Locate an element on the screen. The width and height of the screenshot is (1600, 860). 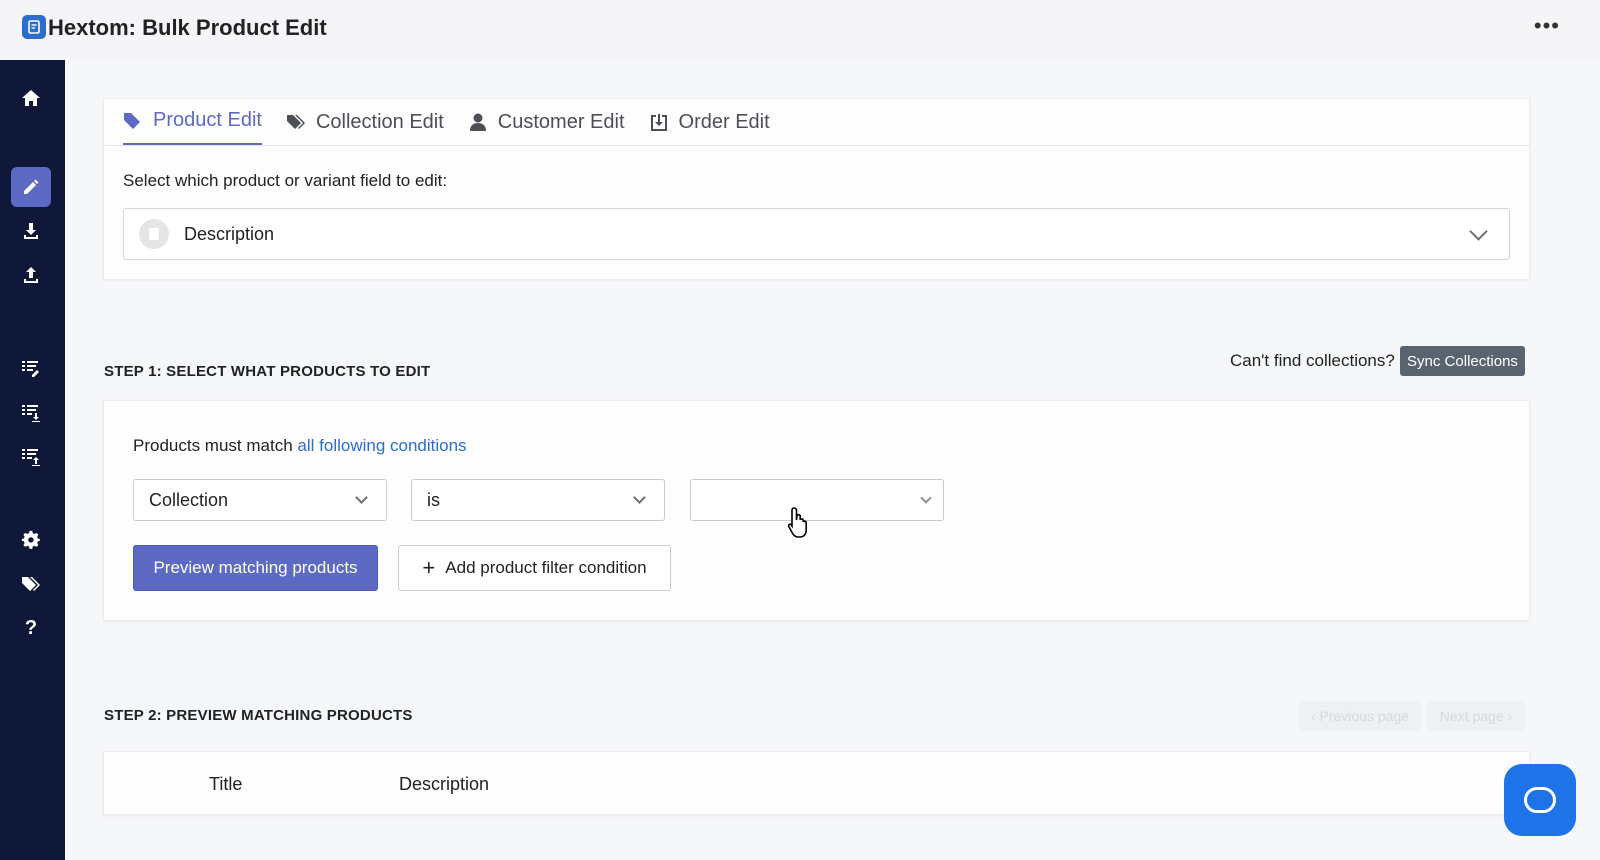
column-header-title: Title is located at coordinates (226, 784).